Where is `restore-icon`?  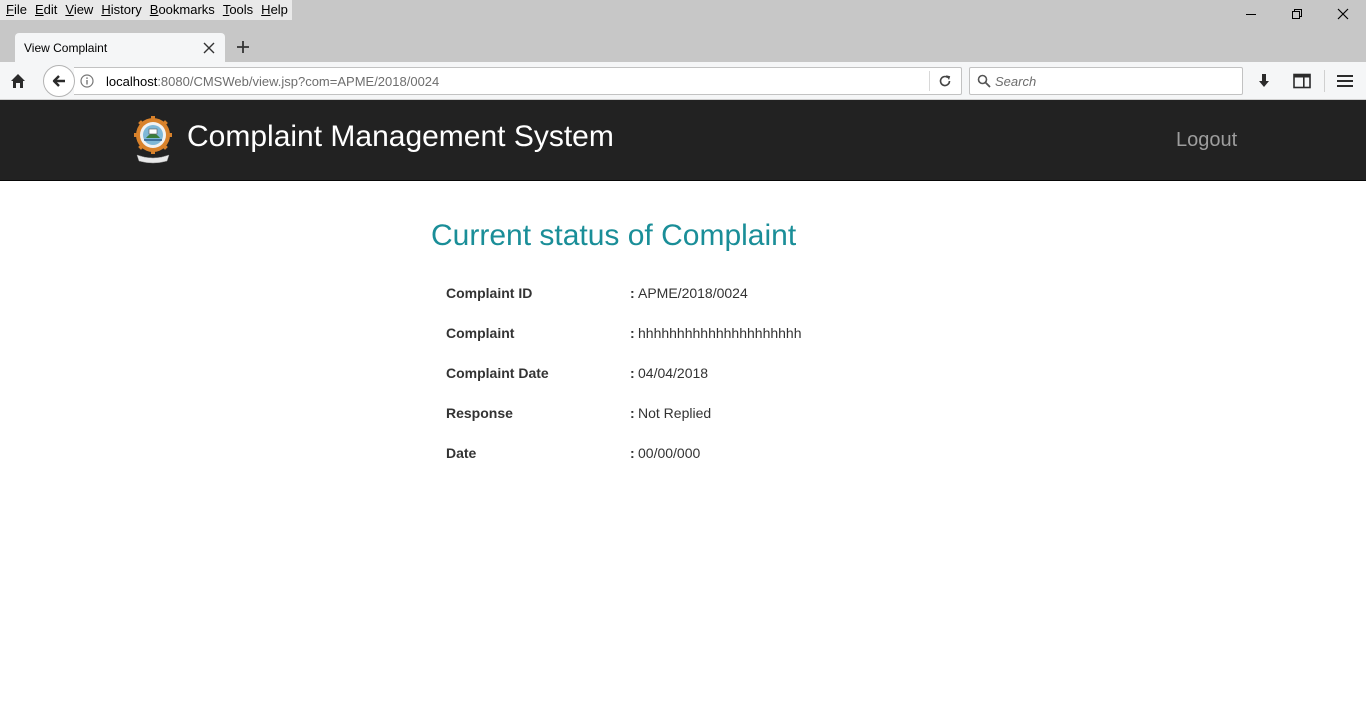 restore-icon is located at coordinates (1297, 14).